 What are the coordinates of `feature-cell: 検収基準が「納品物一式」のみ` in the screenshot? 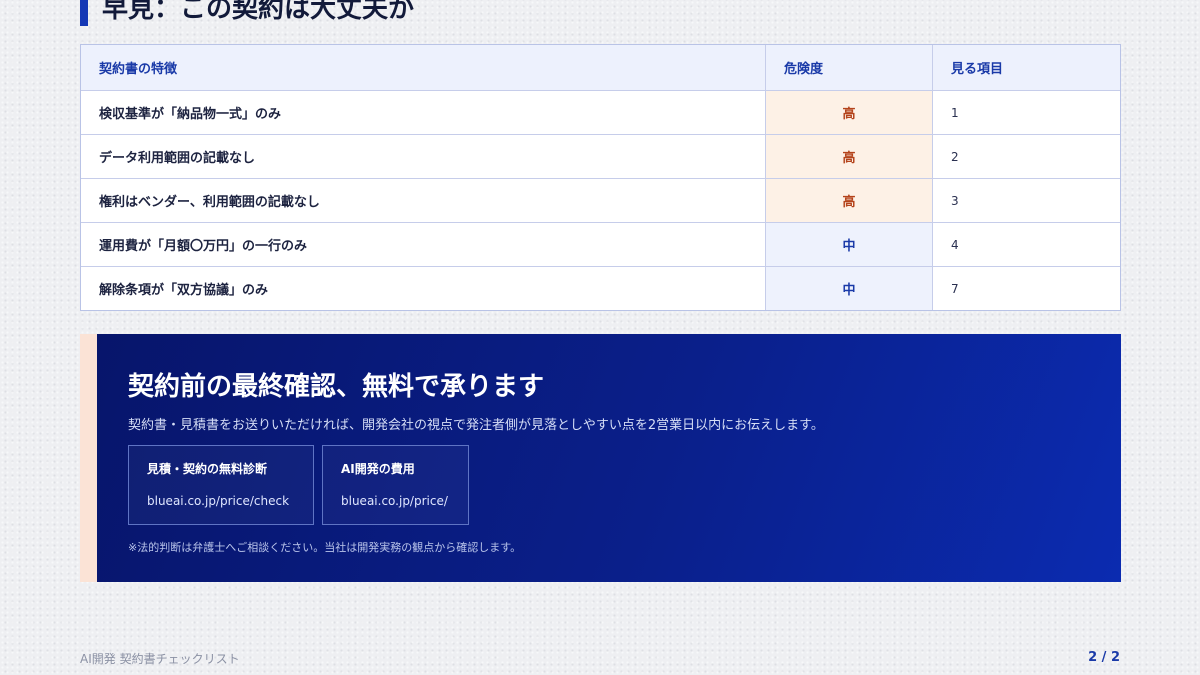 It's located at (423, 112).